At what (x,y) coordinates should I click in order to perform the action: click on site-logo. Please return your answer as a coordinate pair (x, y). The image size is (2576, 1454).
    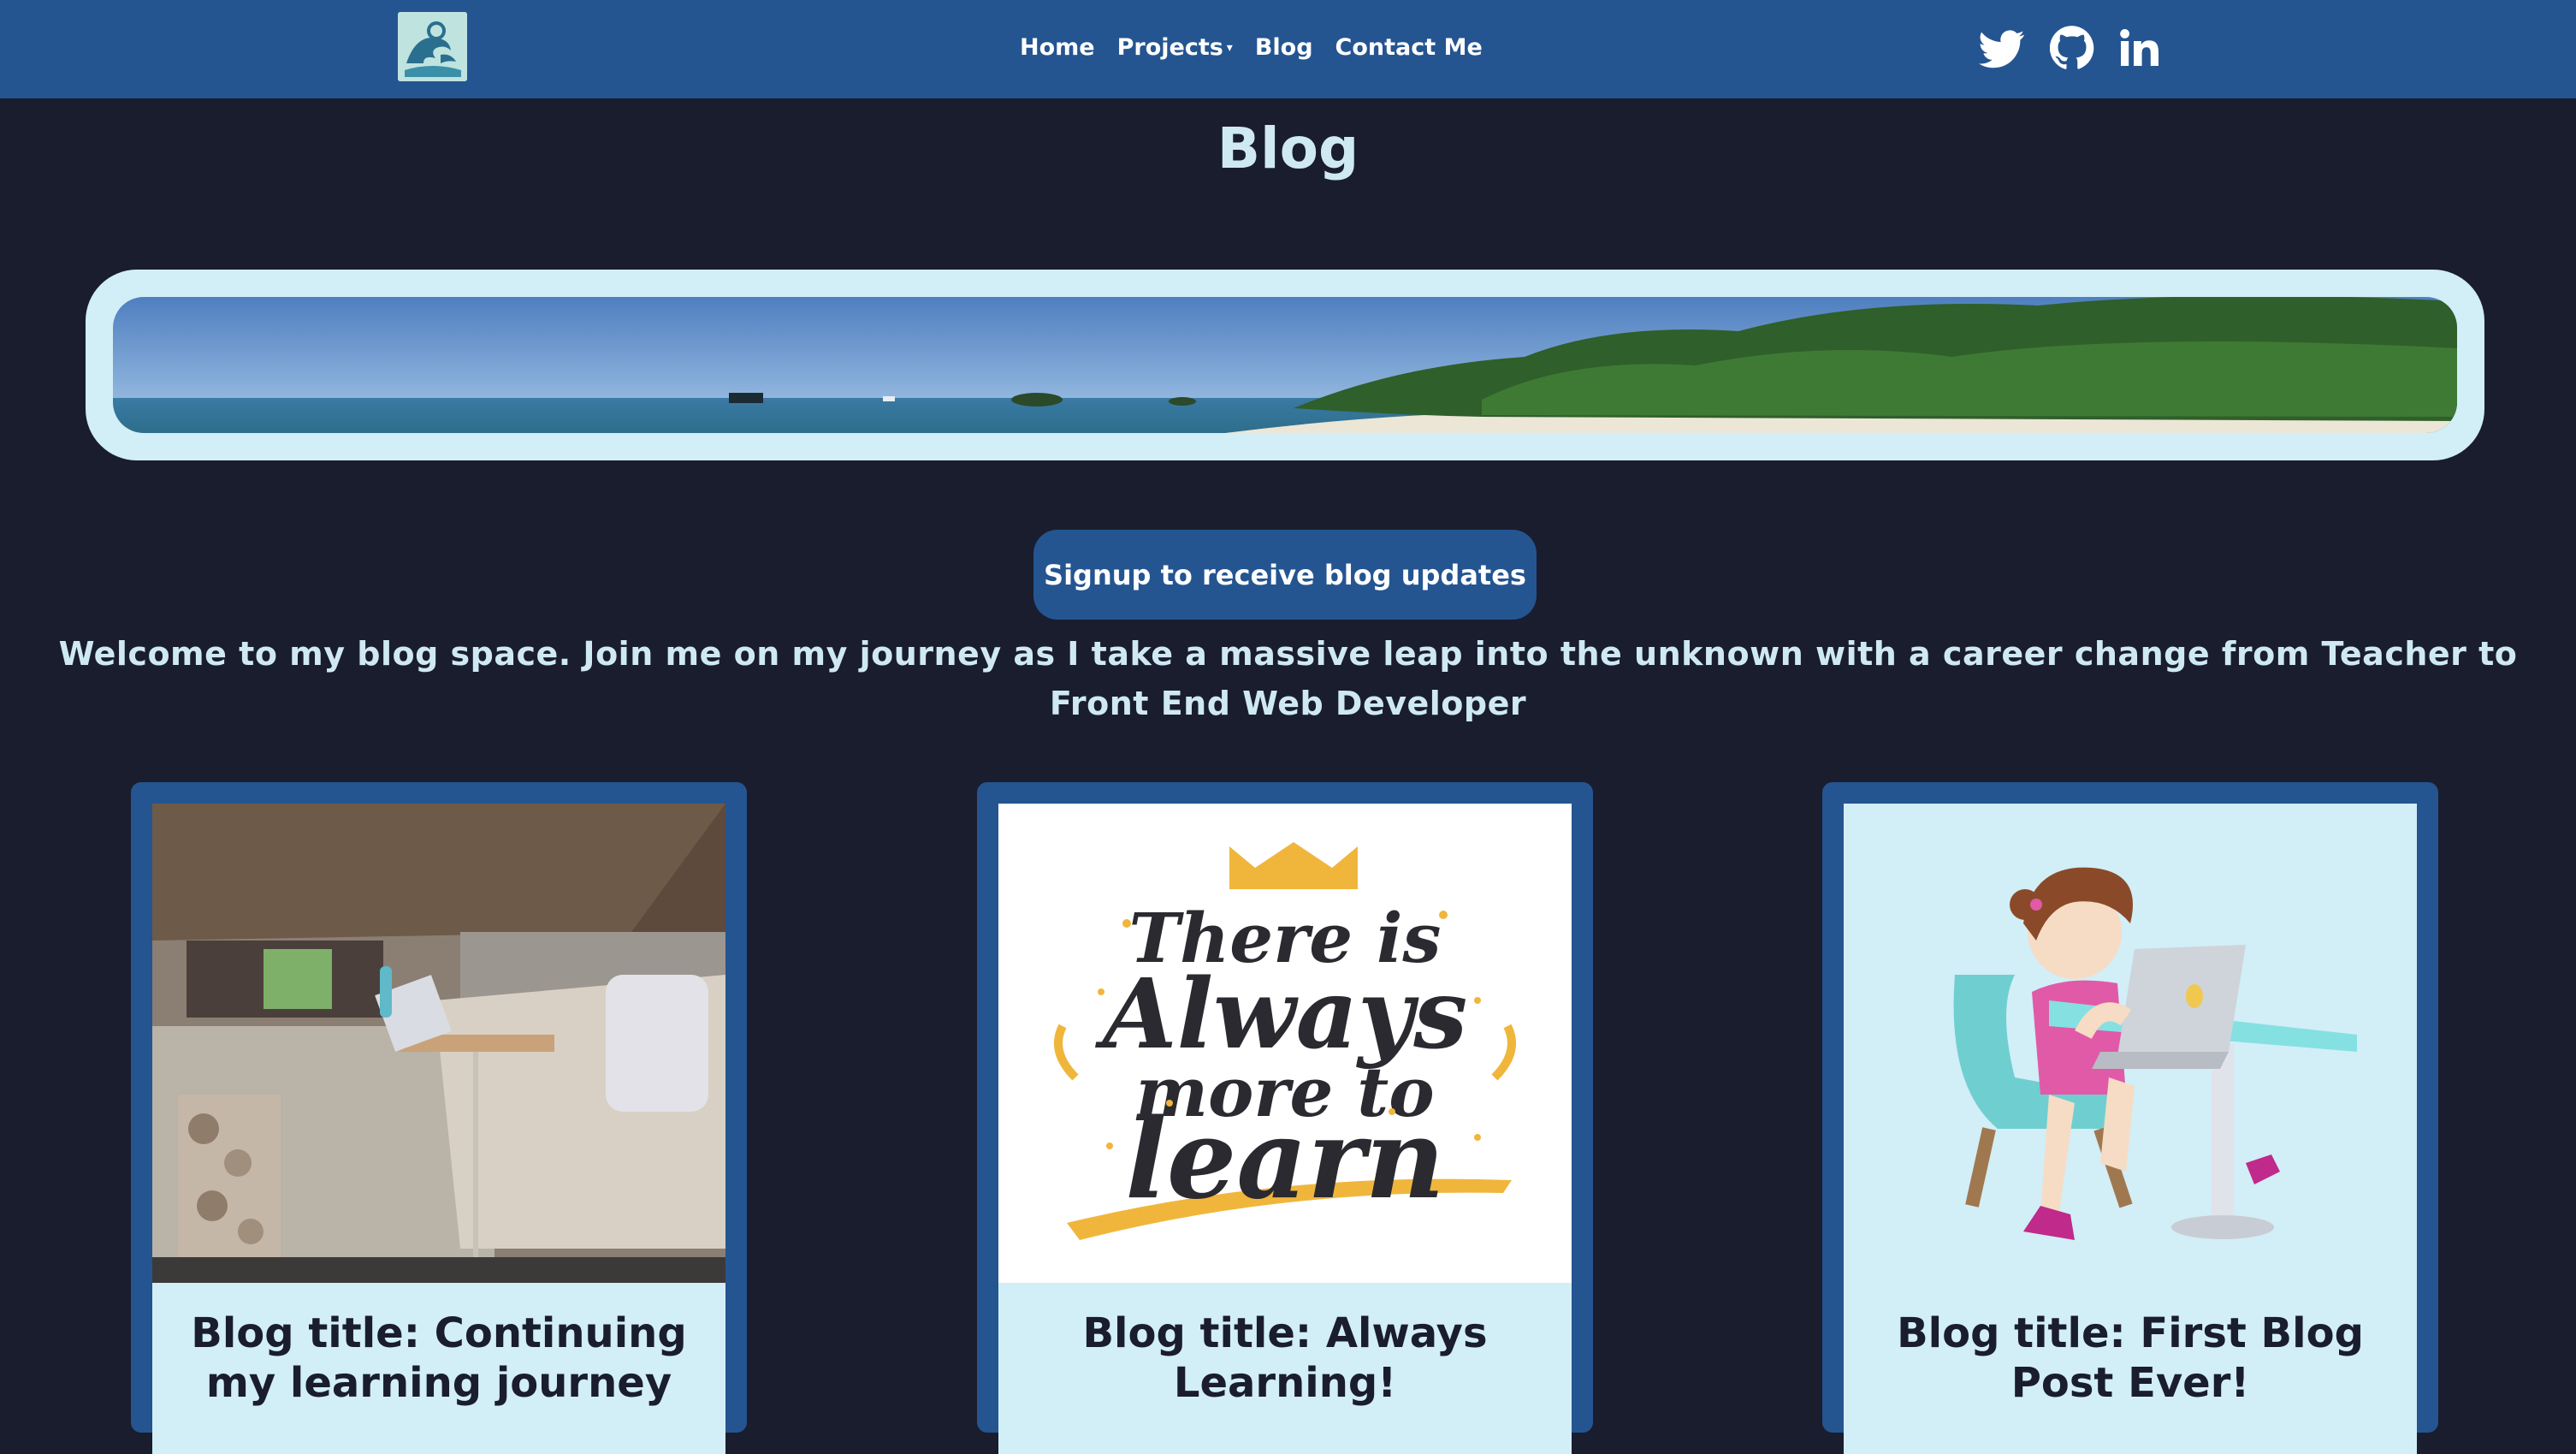
    Looking at the image, I should click on (432, 46).